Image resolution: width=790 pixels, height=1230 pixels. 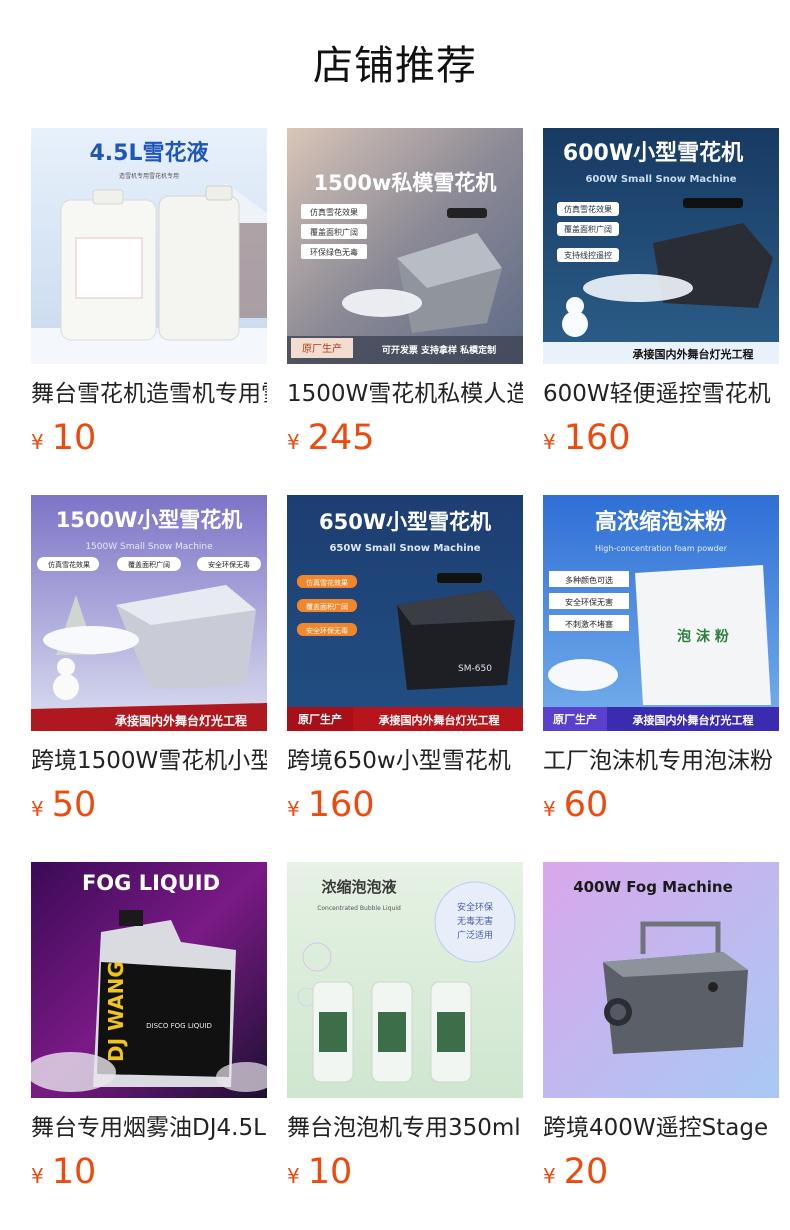 I want to click on product-name: 跨境1500W雪花机小型, so click(x=149, y=761).